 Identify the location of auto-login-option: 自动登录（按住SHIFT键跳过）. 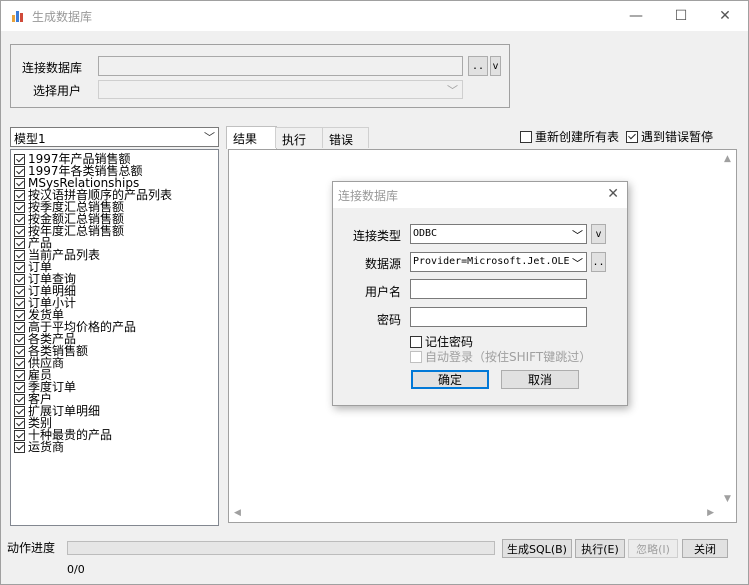
(500, 356).